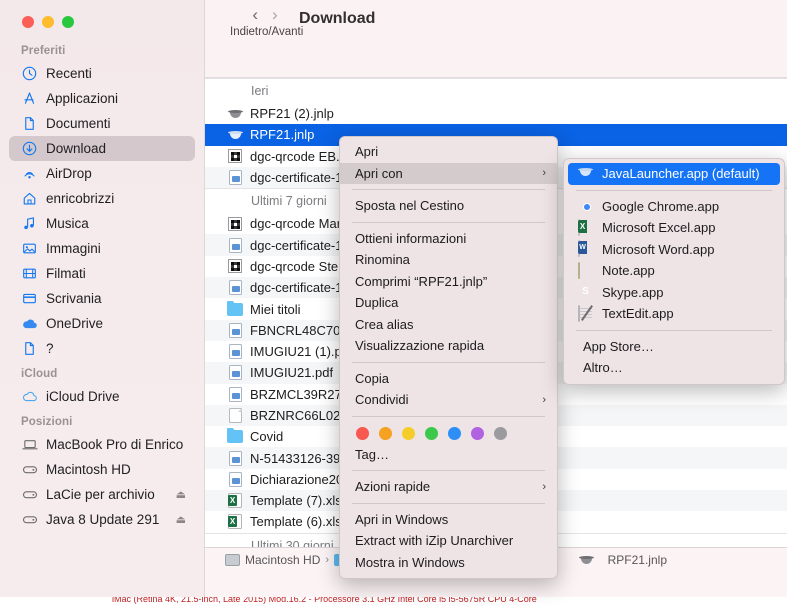 The height and width of the screenshot is (605, 787). Describe the element at coordinates (448, 239) in the screenshot. I see `menu-item-ottieni-informazioni: Ottieni informazioni` at that location.